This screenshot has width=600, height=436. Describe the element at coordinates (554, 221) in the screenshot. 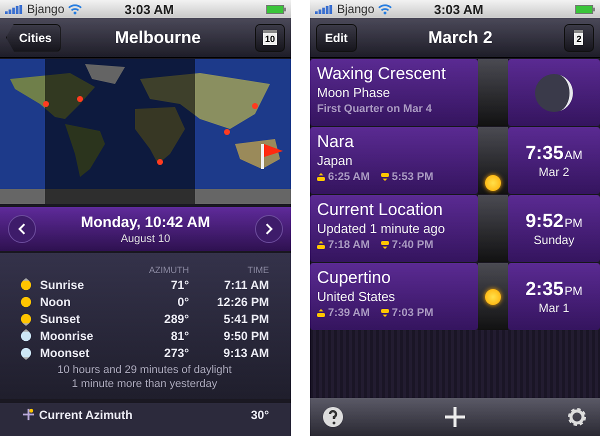

I see `local-time: 9:52 PM` at that location.